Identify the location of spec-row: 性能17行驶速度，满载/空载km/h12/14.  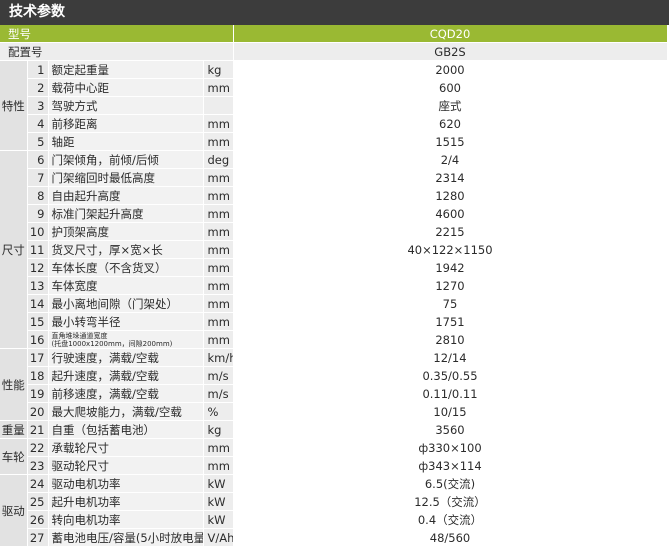
(334, 384).